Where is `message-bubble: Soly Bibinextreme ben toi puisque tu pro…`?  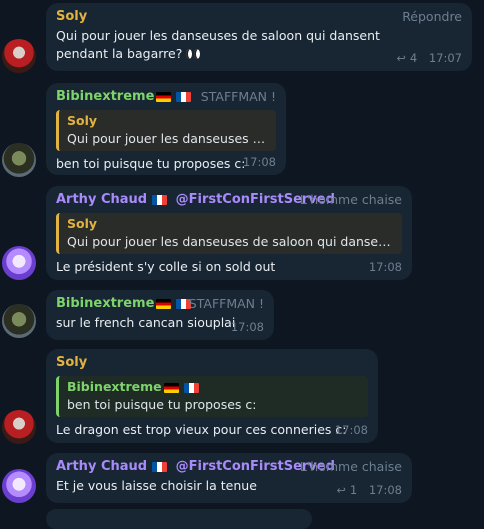
message-bubble: Soly Bibinextreme ben toi puisque tu pro… is located at coordinates (212, 396).